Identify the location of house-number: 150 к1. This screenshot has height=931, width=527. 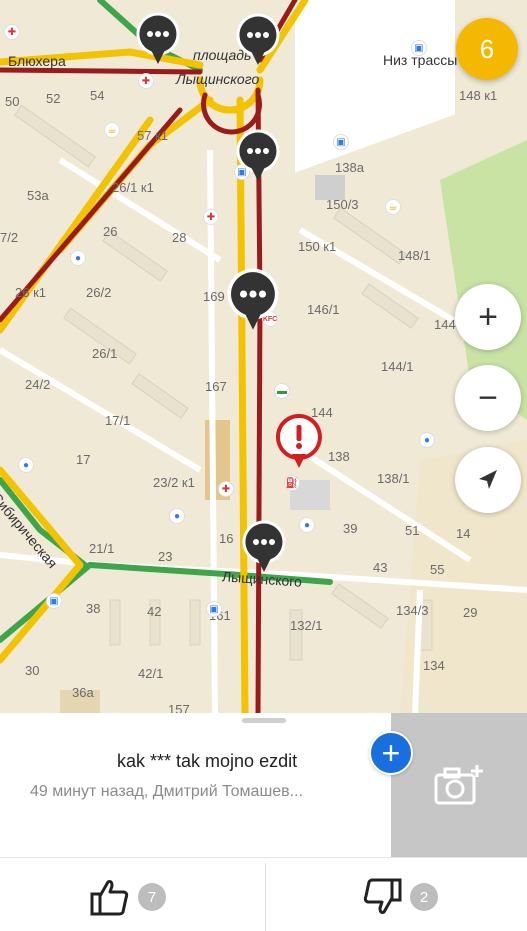
(317, 246).